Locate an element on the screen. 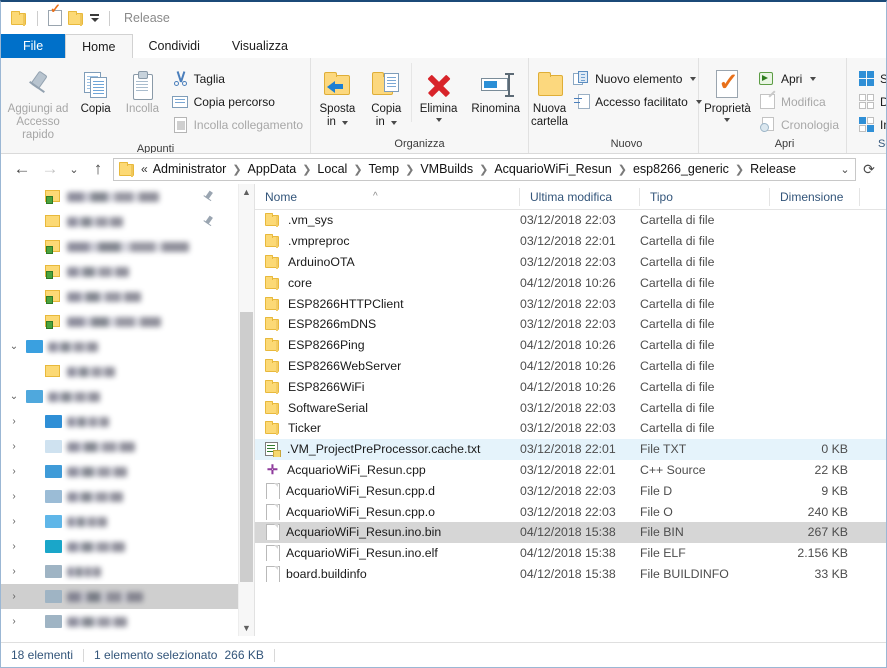 This screenshot has width=887, height=668. column-header-type: Tipo is located at coordinates (705, 196).